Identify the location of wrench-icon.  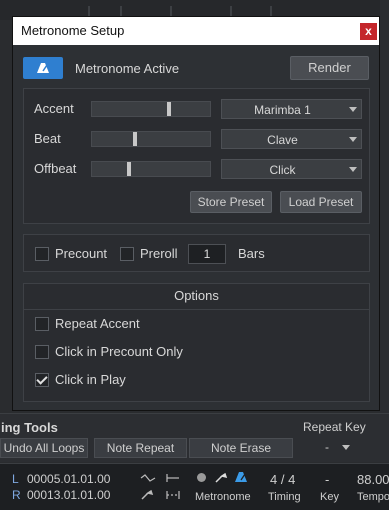
(147, 495).